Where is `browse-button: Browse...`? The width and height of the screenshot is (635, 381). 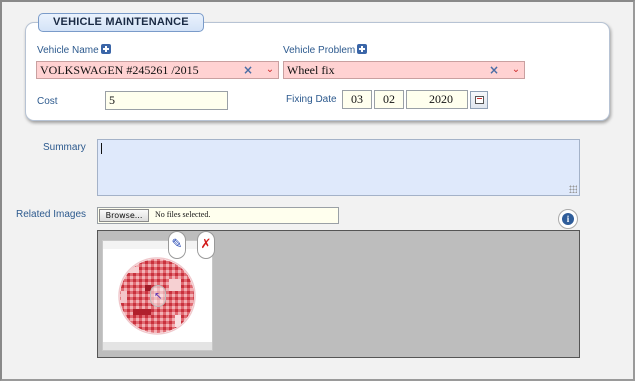 browse-button: Browse... is located at coordinates (124, 215).